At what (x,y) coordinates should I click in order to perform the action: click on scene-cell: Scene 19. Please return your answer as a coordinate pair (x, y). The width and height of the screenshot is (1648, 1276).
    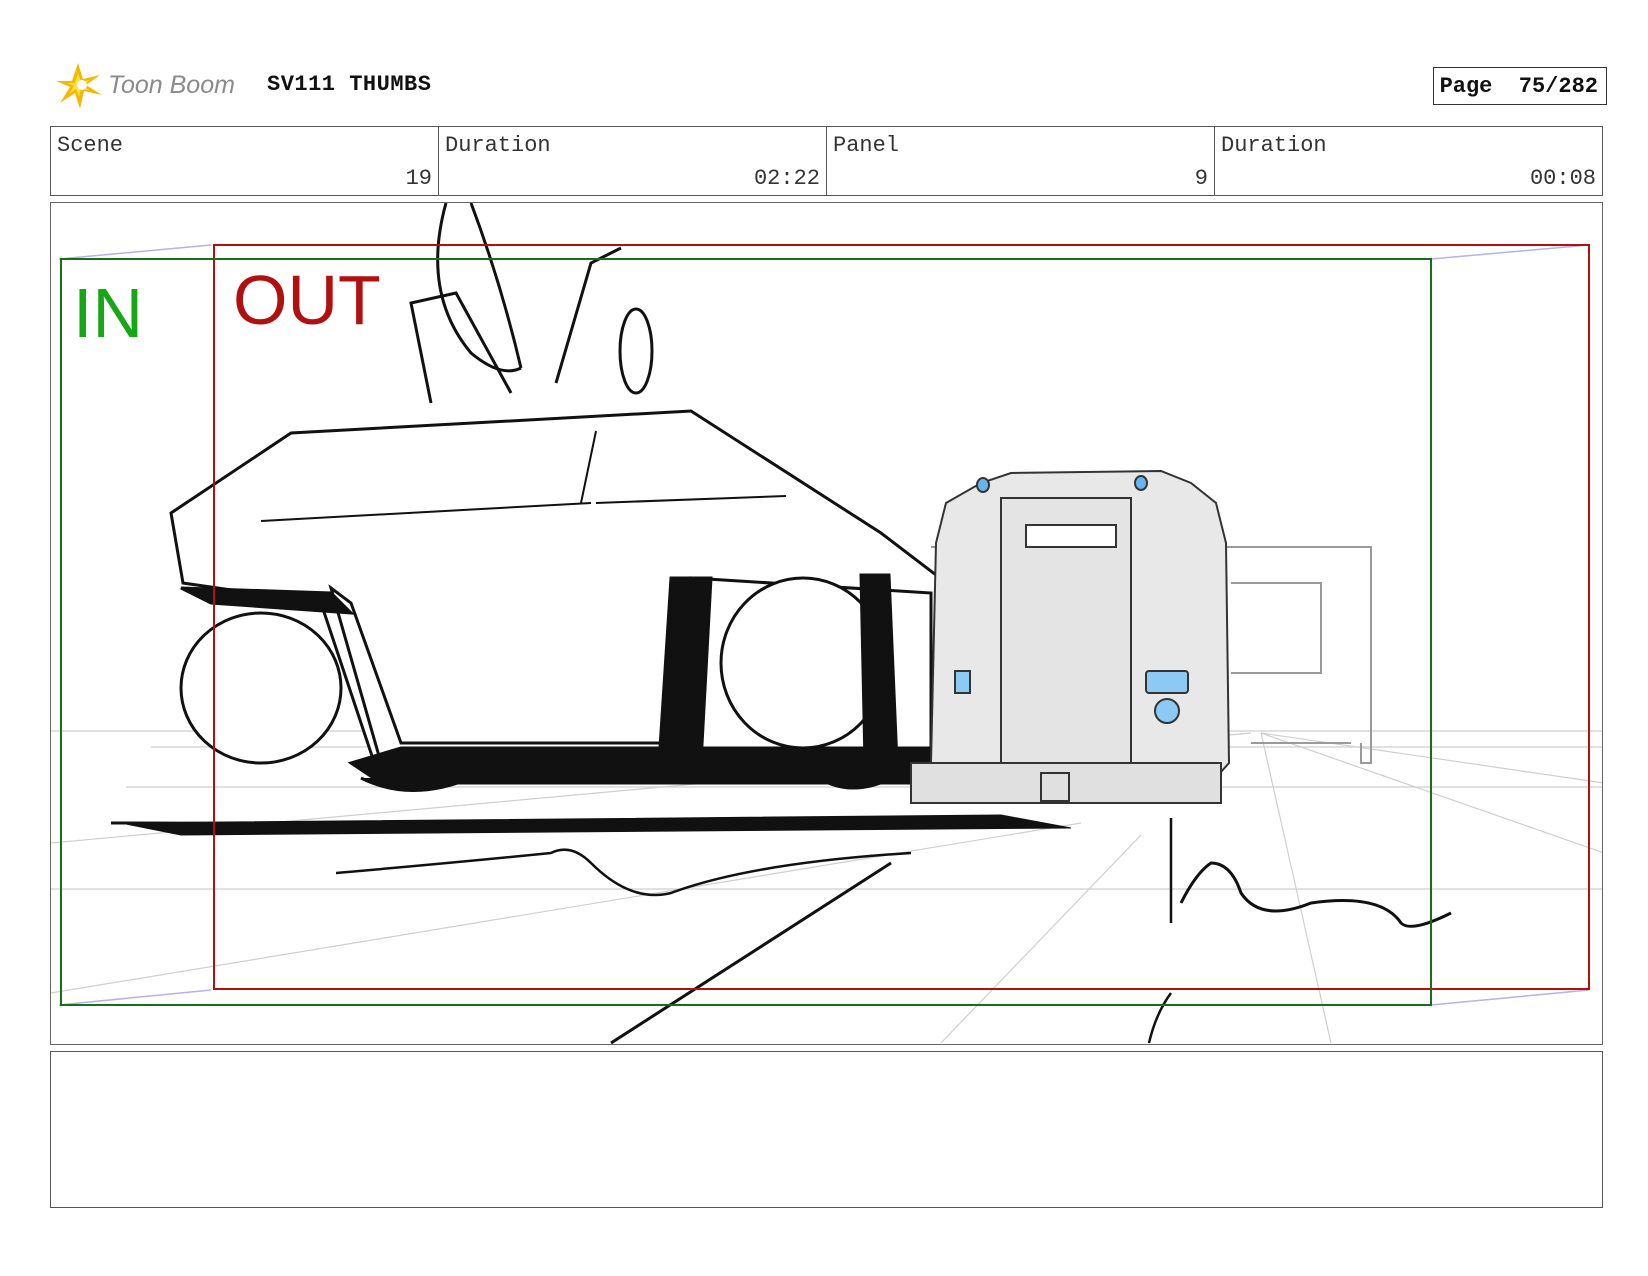
    Looking at the image, I should click on (245, 161).